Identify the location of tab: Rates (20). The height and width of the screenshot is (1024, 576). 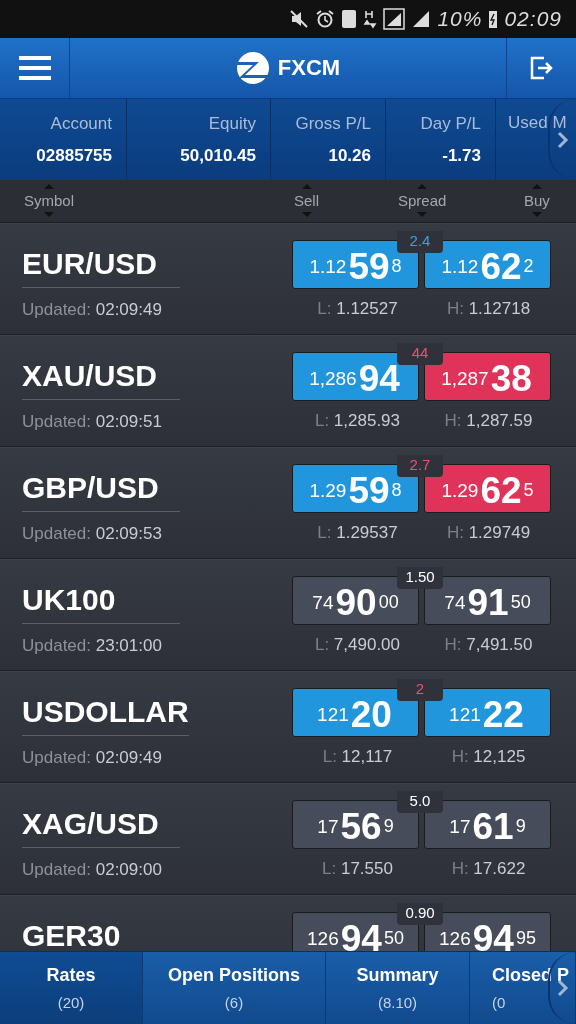
(71, 988).